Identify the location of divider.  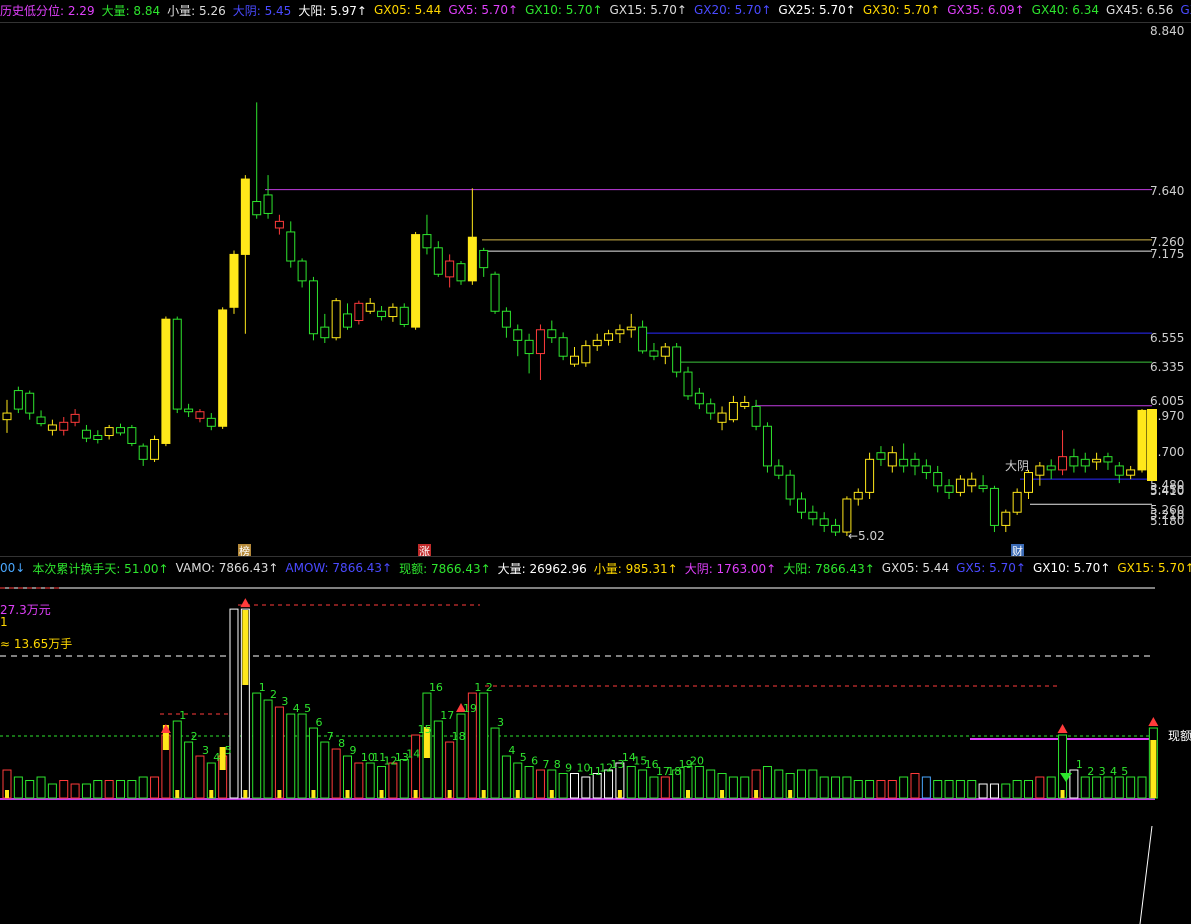
(595, 556).